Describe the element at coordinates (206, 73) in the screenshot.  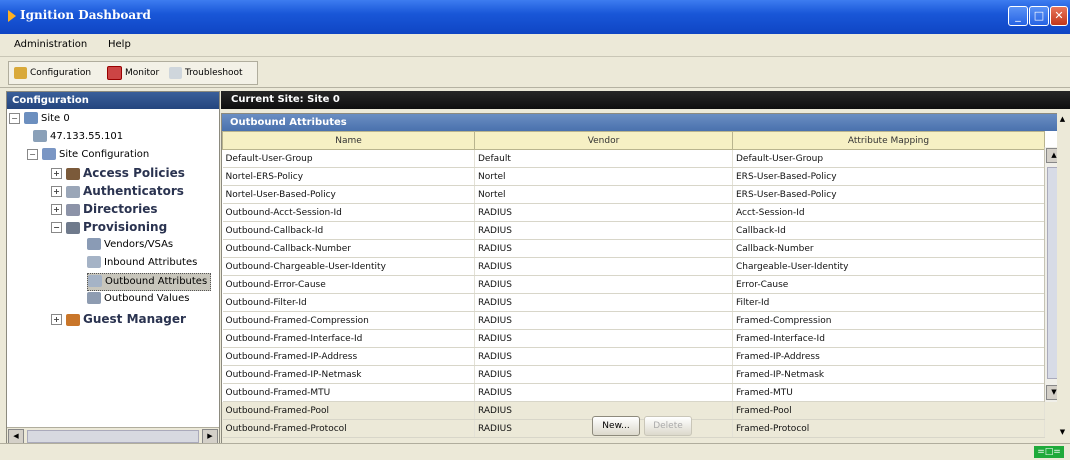
I see `troubleshoot-button: Troubleshoot` at that location.